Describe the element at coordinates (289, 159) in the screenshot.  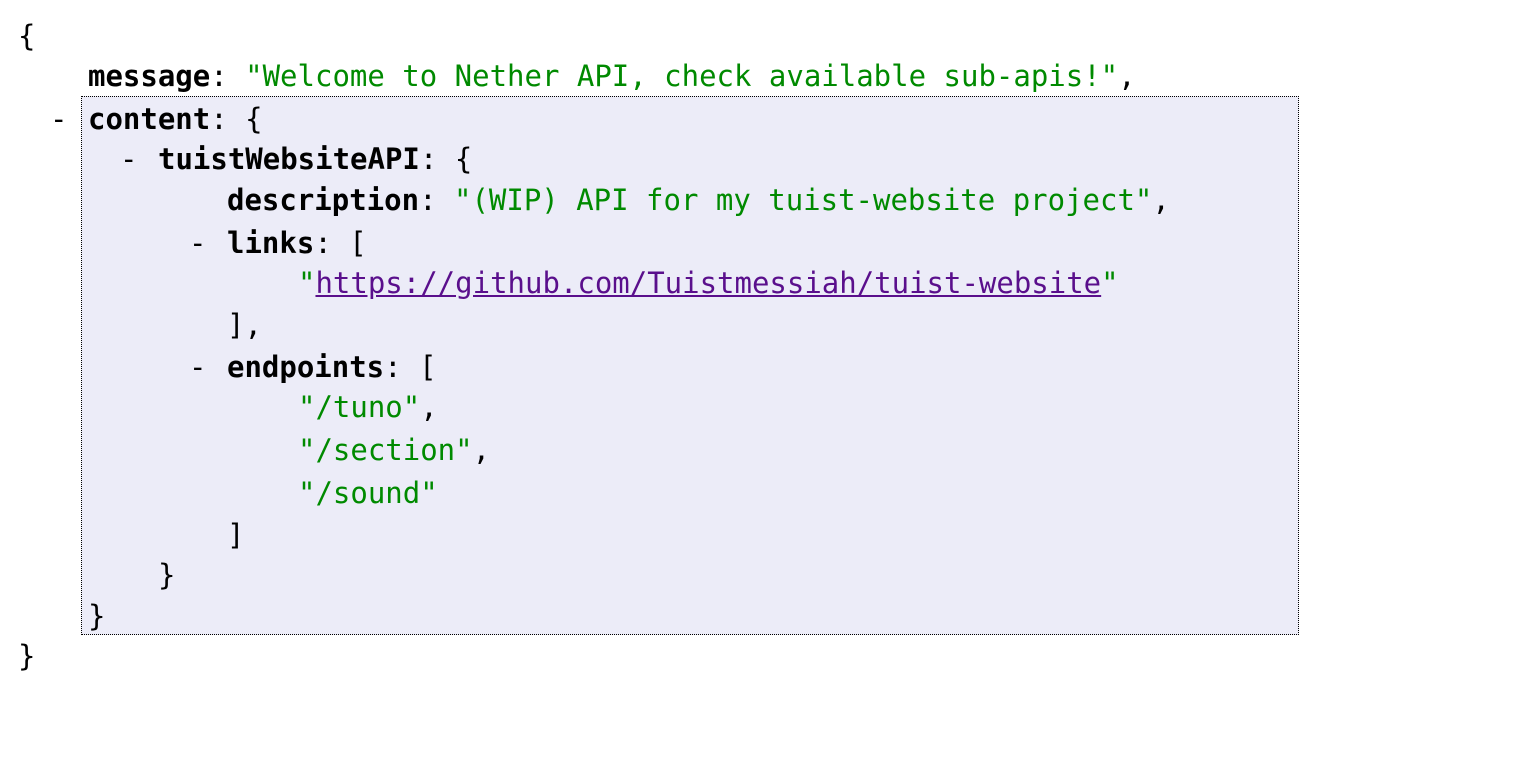
I see `tuist-website-api-key: tuistWebsiteAPI` at that location.